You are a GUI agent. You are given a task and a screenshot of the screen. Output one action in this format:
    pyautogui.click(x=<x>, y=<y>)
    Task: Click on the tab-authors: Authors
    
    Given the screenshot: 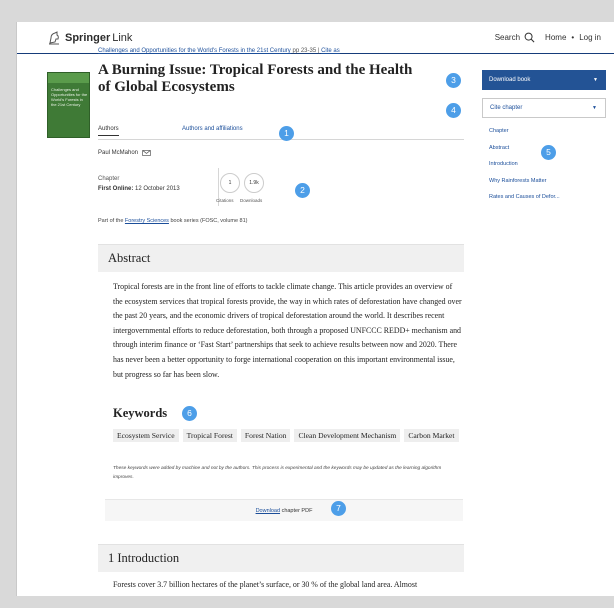 What is the action you would take?
    pyautogui.click(x=108, y=131)
    